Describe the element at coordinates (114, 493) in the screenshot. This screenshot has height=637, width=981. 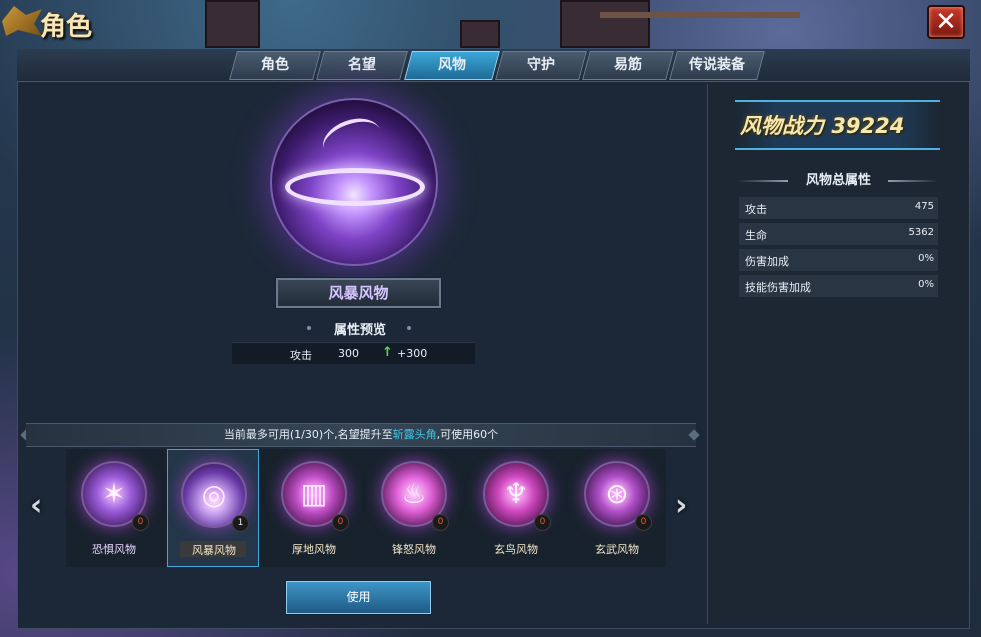
I see `fear-glyph: ✶` at that location.